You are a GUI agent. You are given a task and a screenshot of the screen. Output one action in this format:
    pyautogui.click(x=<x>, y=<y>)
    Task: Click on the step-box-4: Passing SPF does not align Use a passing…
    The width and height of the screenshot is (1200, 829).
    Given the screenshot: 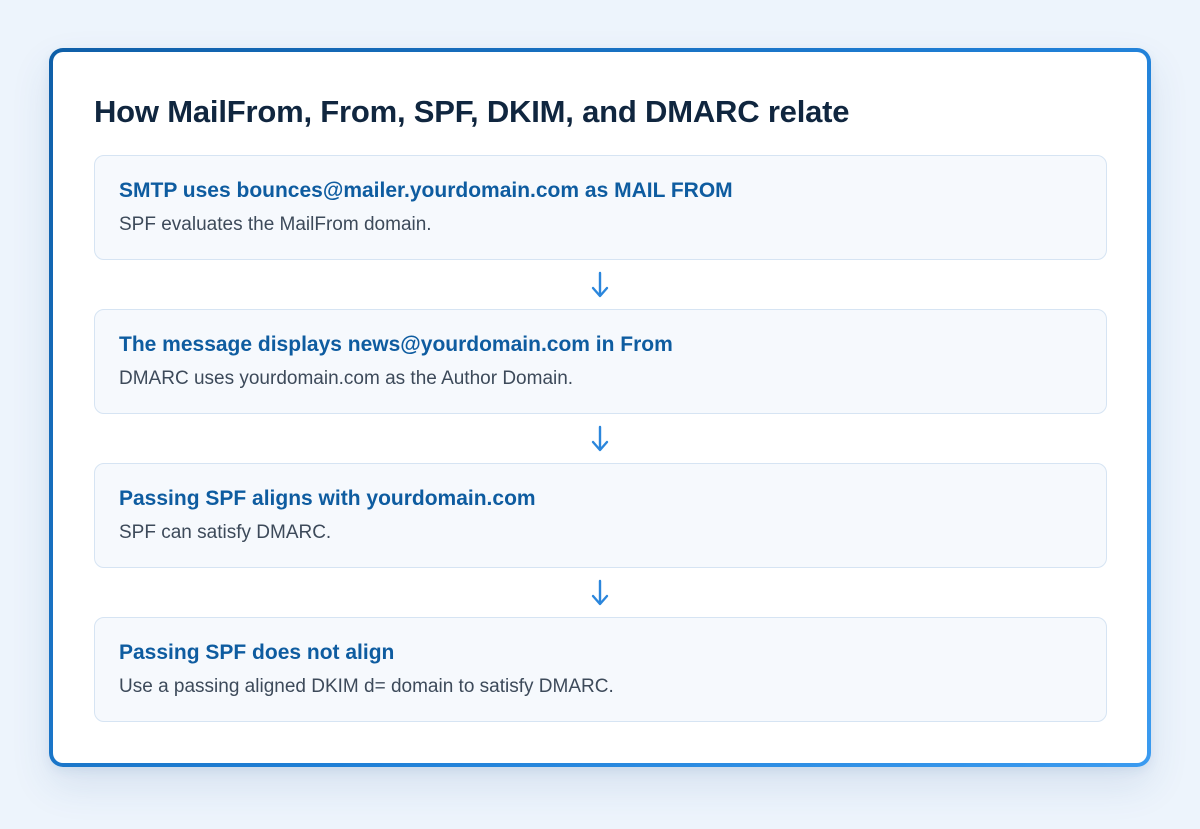 What is the action you would take?
    pyautogui.click(x=600, y=669)
    